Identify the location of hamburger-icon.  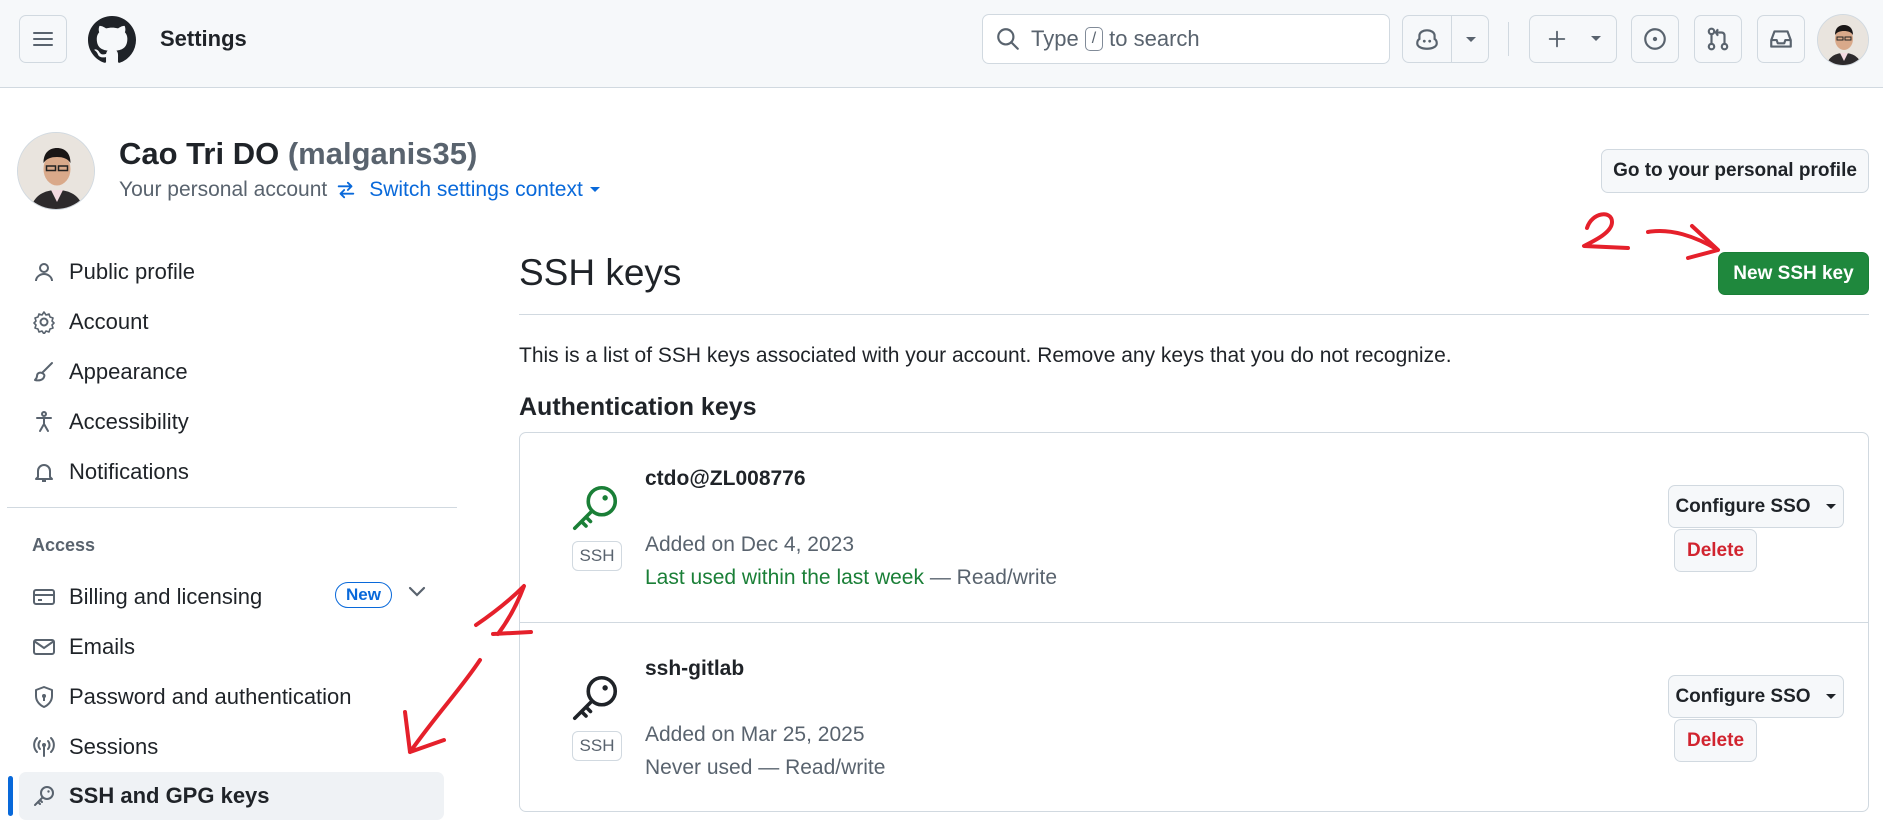
(43, 39).